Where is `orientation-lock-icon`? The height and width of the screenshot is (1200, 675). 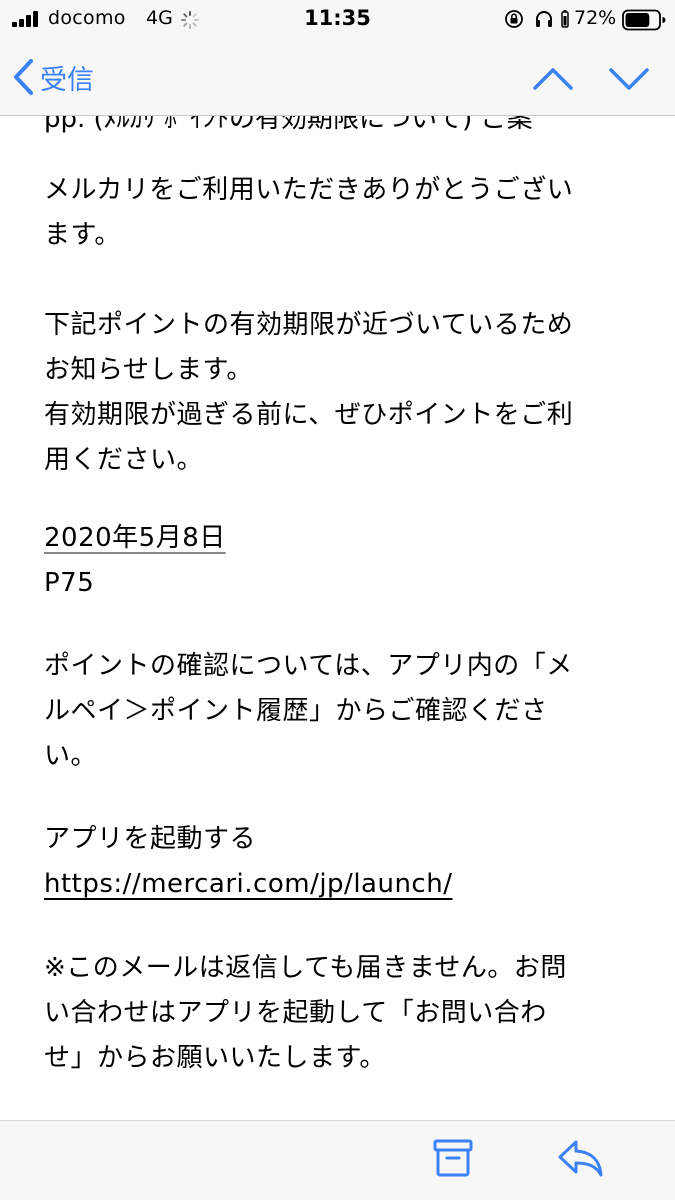 orientation-lock-icon is located at coordinates (514, 19).